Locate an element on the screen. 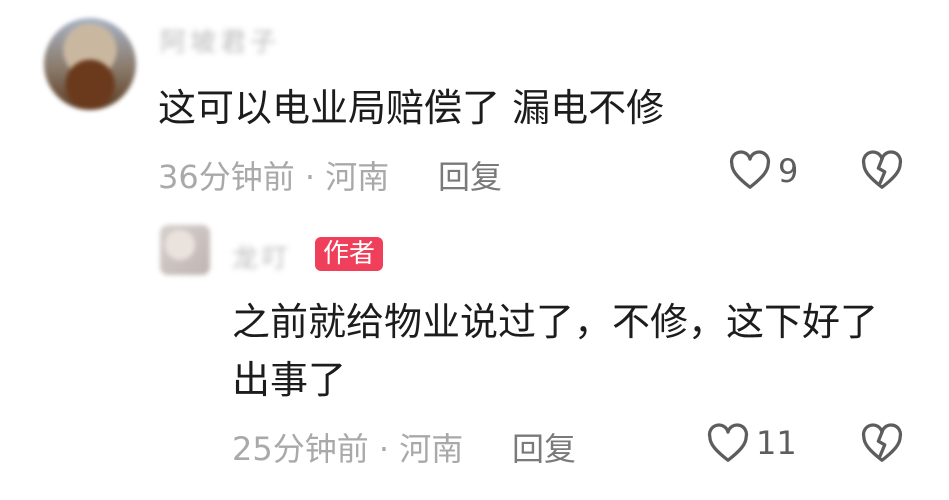  like-count: 9 is located at coordinates (788, 171).